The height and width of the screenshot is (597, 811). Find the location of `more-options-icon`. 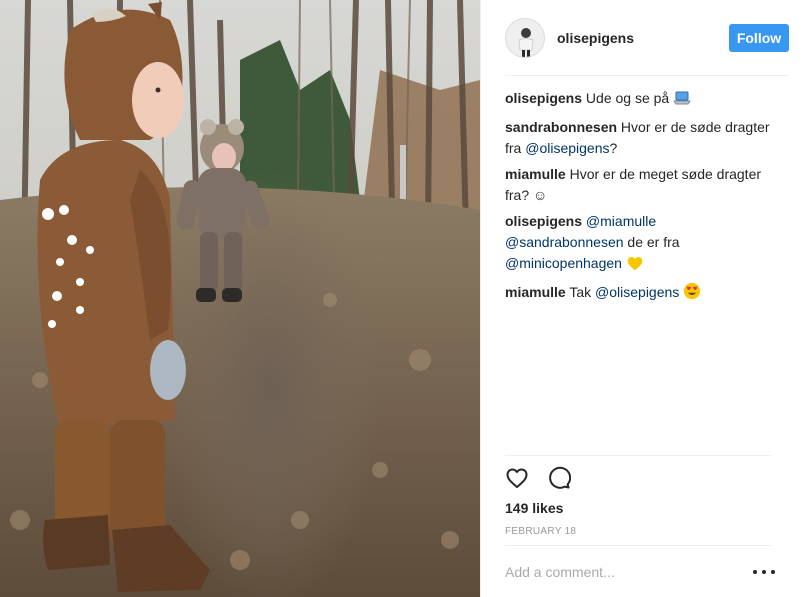

more-options-icon is located at coordinates (764, 572).